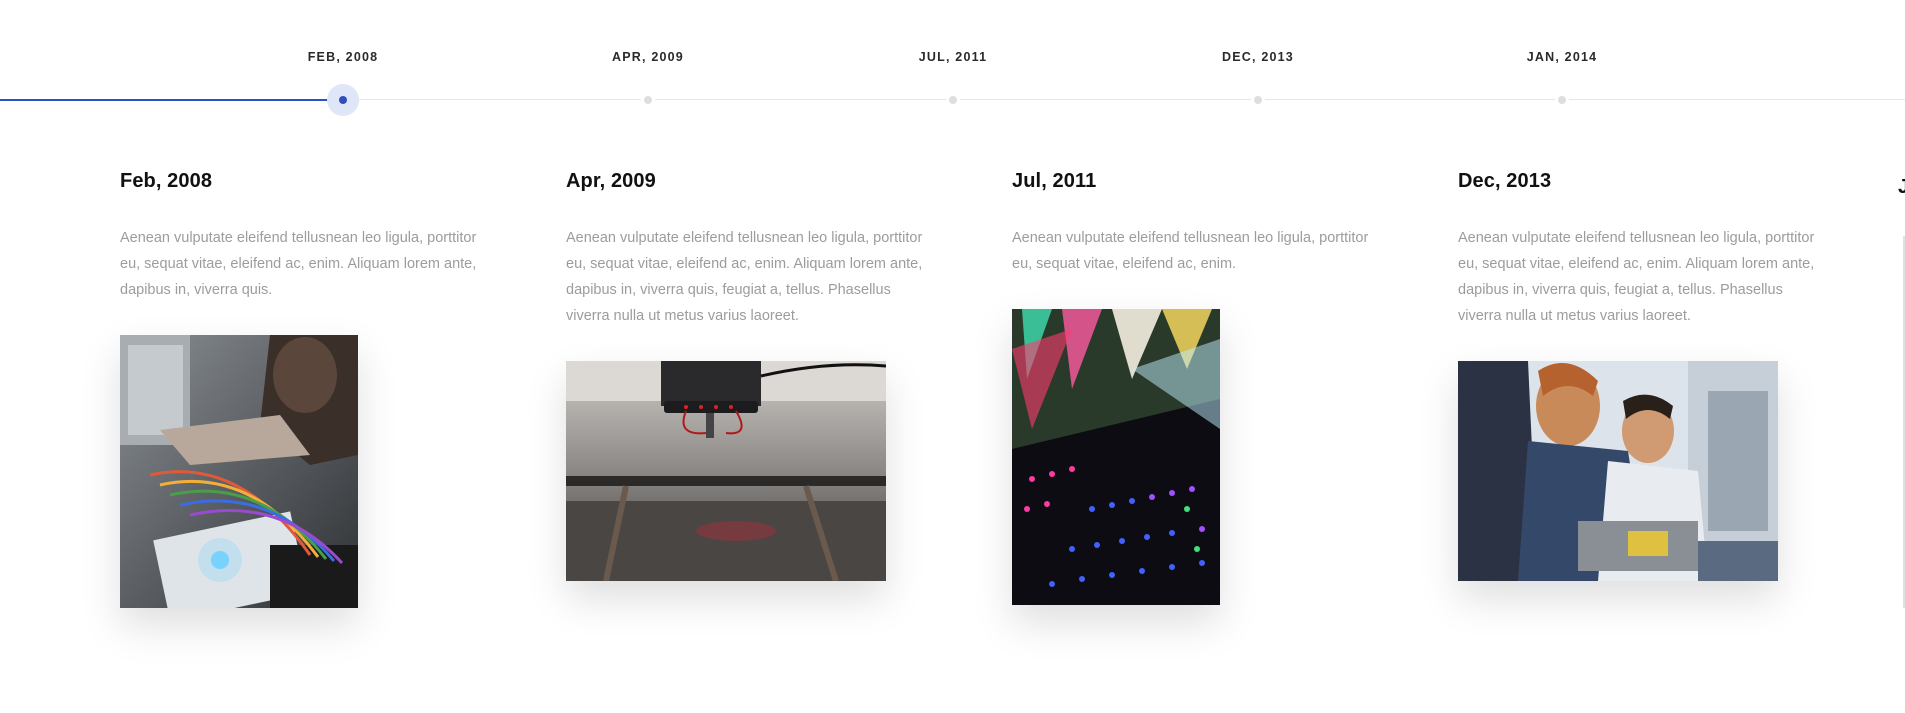 This screenshot has height=713, width=1905. I want to click on engineers-workshop-photo, so click(1618, 471).